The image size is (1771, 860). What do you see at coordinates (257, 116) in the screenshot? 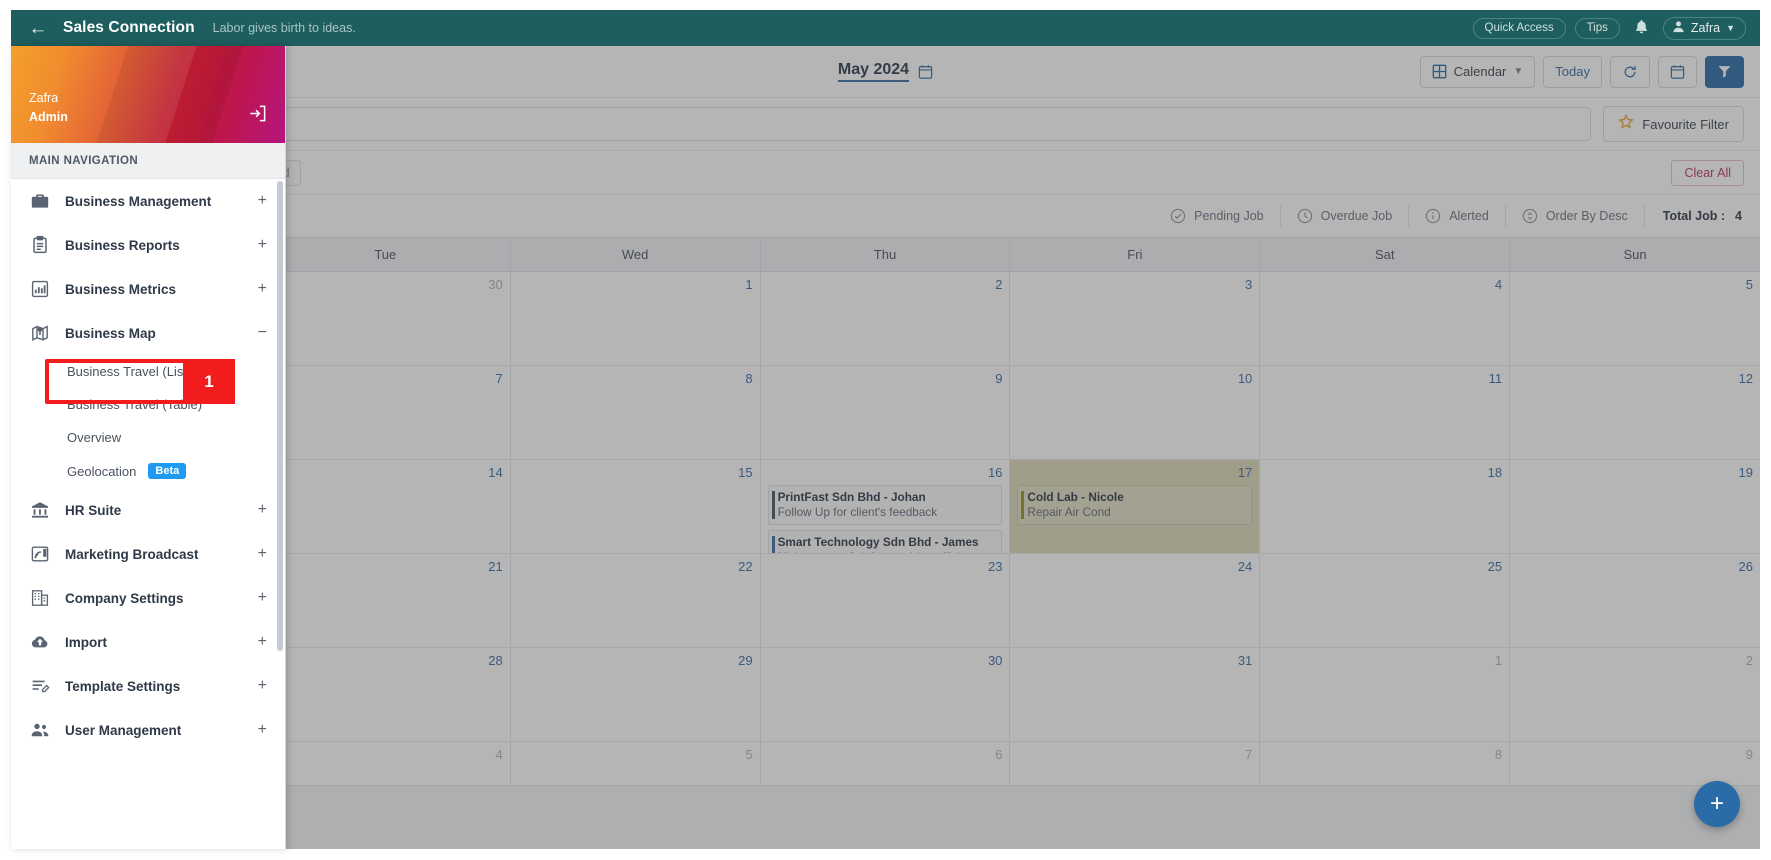
I see `logout-icon` at bounding box center [257, 116].